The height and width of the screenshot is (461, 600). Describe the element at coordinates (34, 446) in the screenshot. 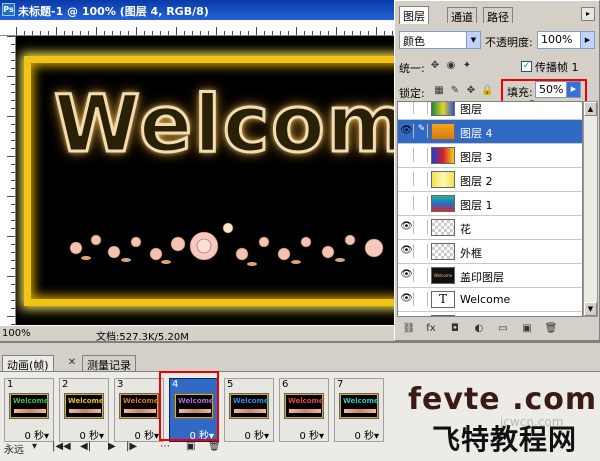

I see `chevron-down-icon: ▾` at that location.